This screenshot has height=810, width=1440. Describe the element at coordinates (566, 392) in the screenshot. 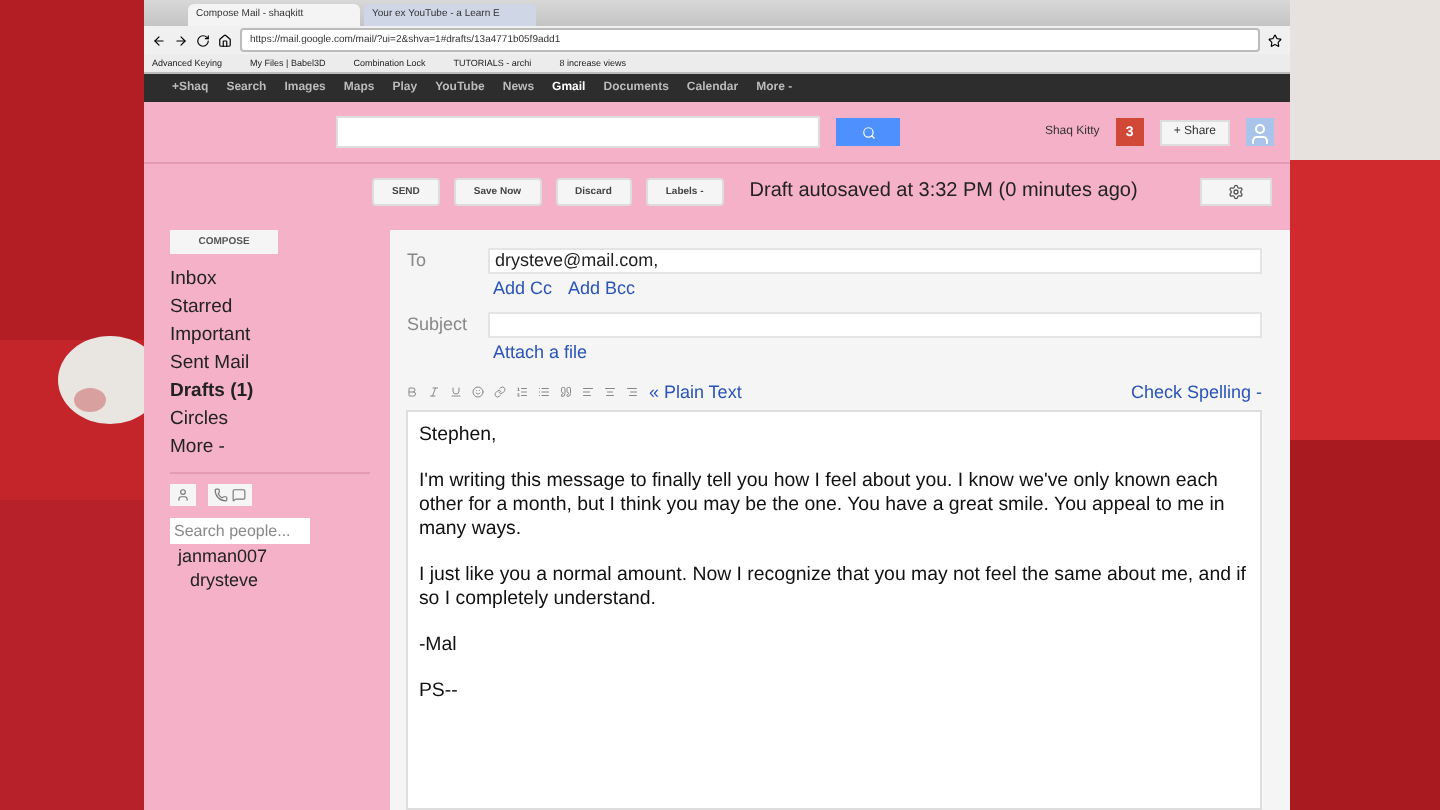

I see `quote-icon` at that location.